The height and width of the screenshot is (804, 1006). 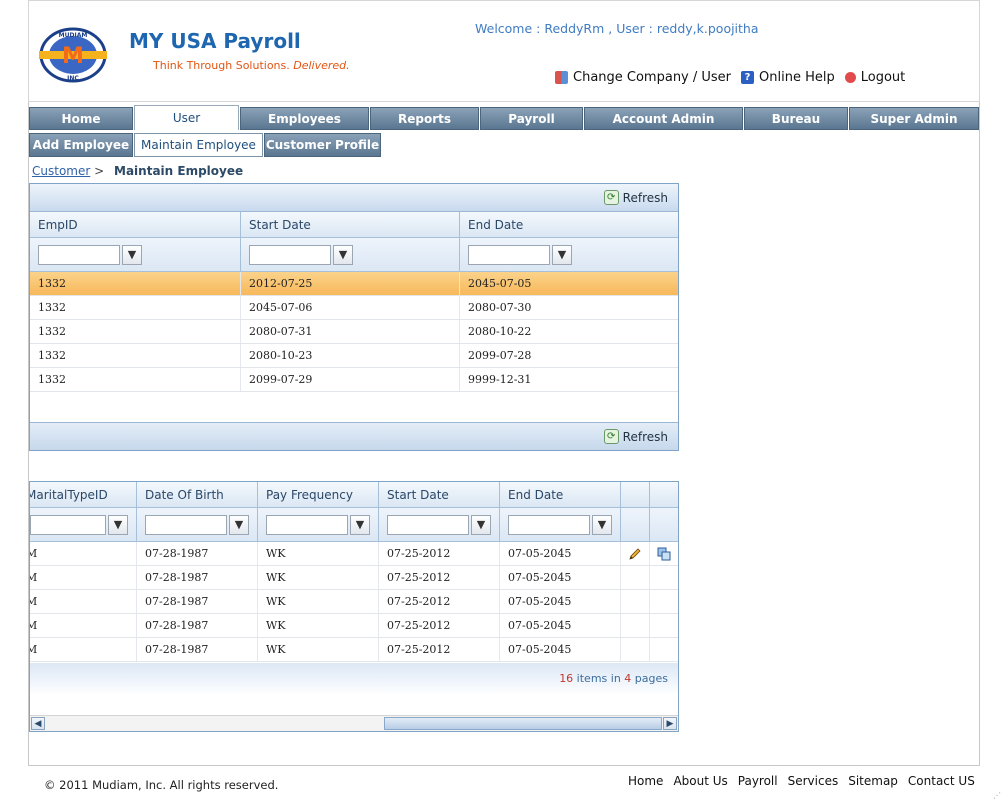 What do you see at coordinates (758, 781) in the screenshot?
I see `footer-link-payroll: Payroll` at bounding box center [758, 781].